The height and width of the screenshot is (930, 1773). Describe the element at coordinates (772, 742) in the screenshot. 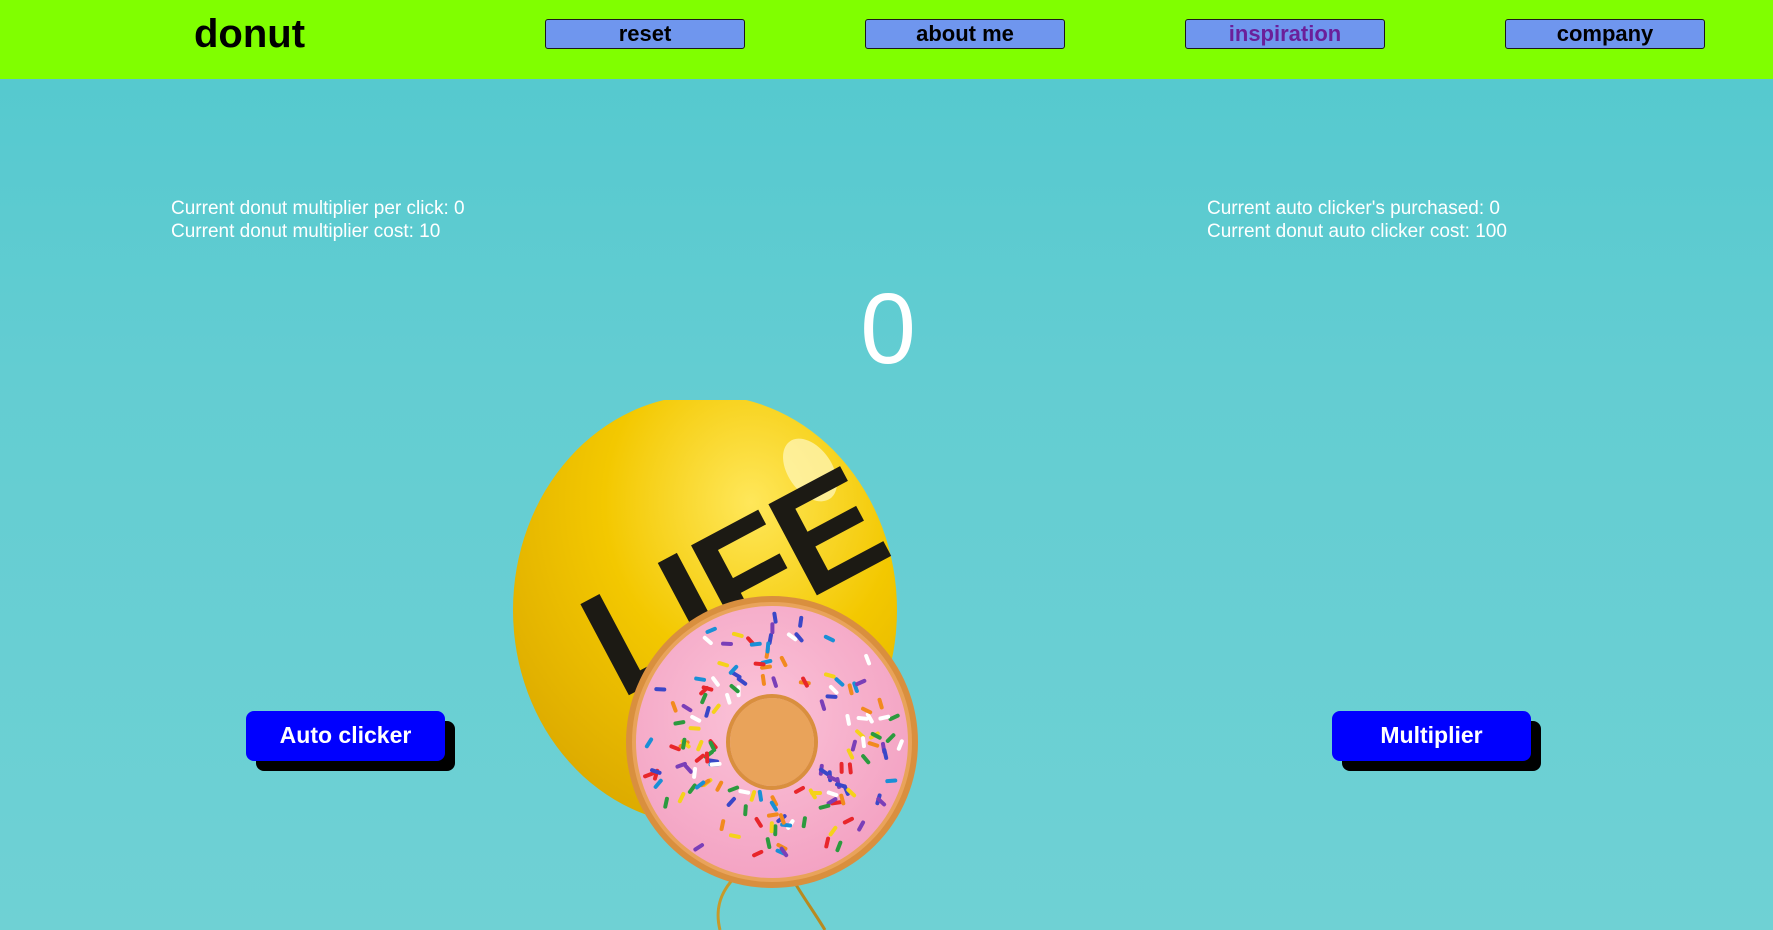

I see `donut-shape` at that location.